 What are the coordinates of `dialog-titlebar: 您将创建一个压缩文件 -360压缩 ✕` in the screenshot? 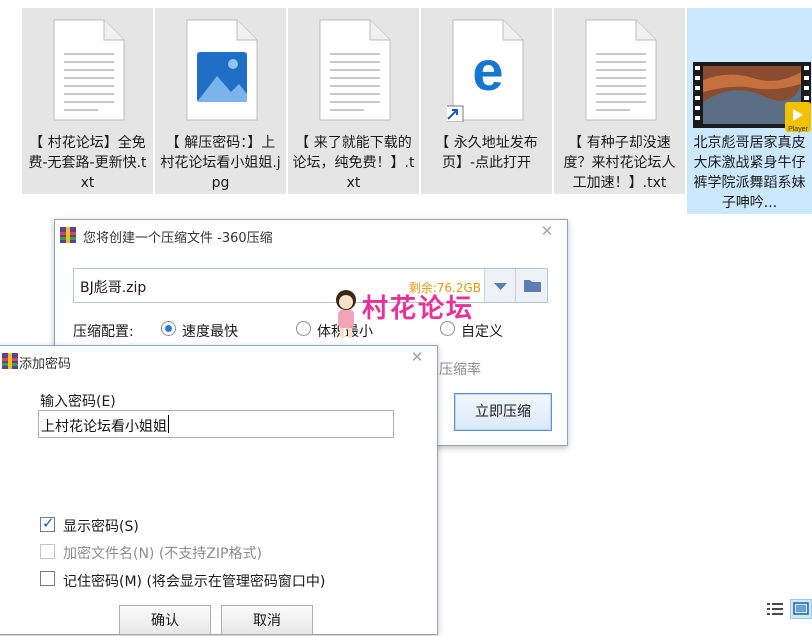 It's located at (311, 235).